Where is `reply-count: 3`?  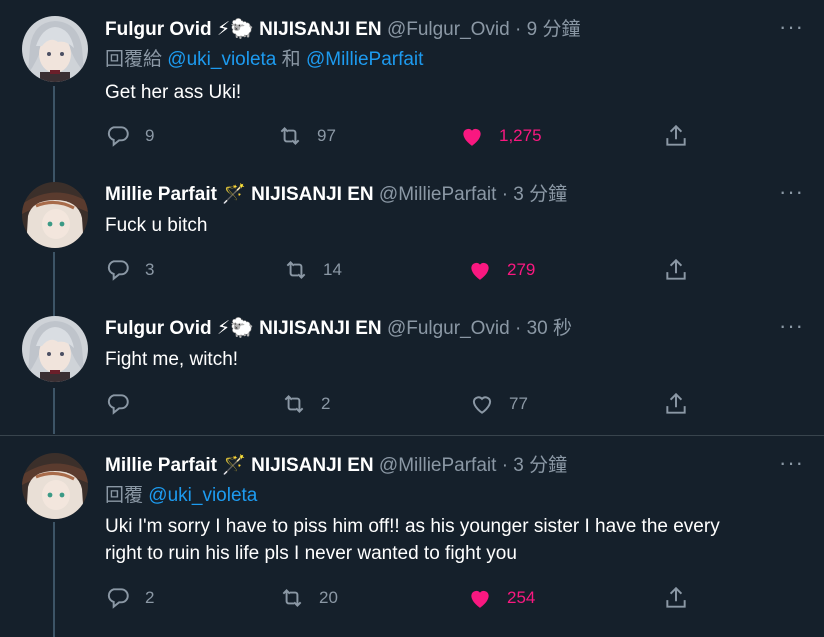 reply-count: 3 is located at coordinates (150, 269).